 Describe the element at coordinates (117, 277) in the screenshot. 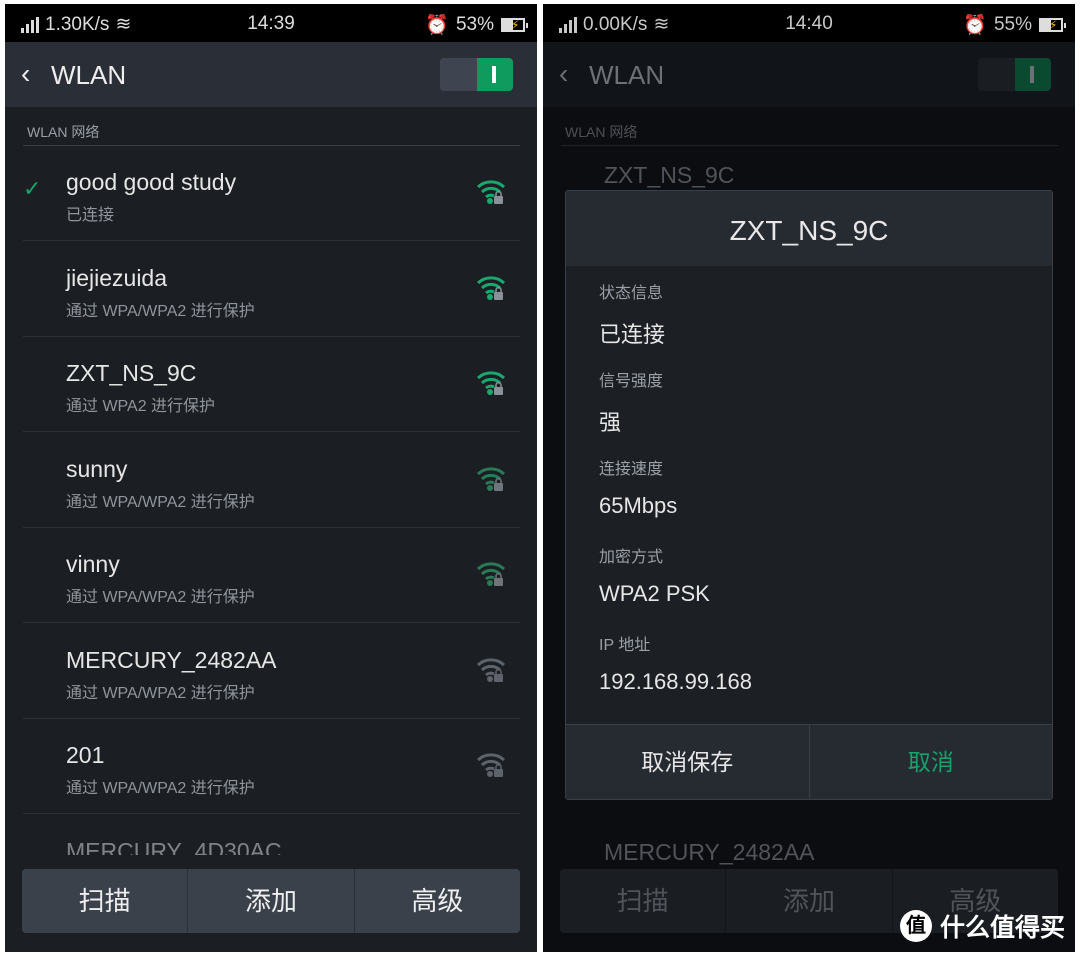

I see `network-name: jiejiezuida` at that location.